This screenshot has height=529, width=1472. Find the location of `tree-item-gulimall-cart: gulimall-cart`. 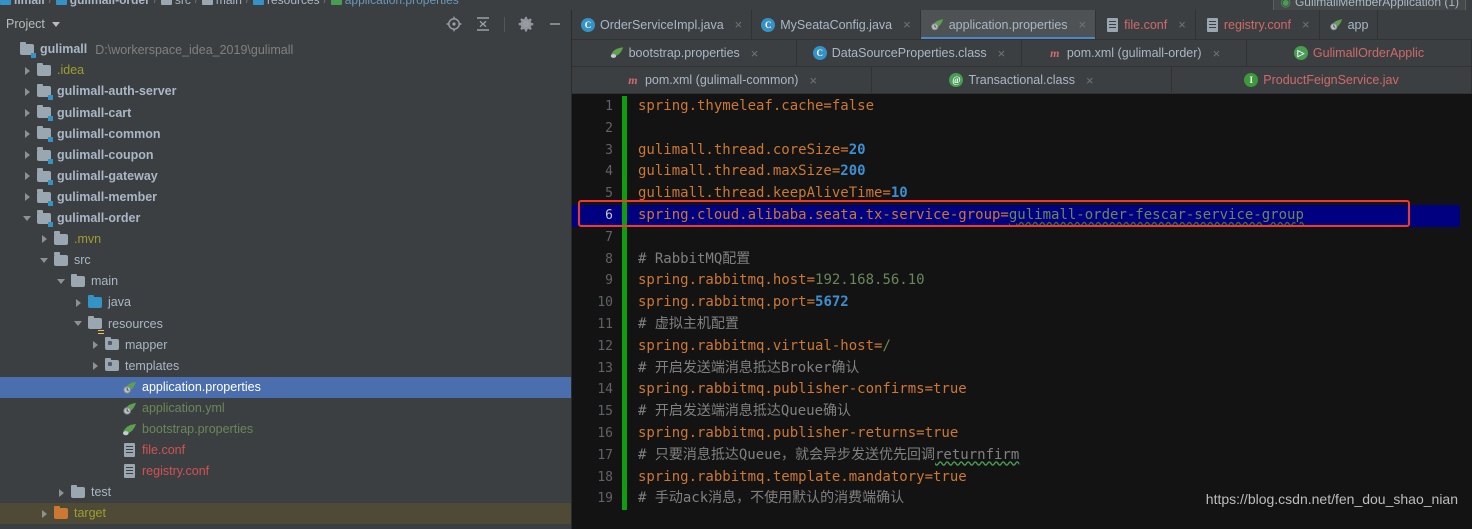

tree-item-gulimall-cart: gulimall-cart is located at coordinates (285, 112).